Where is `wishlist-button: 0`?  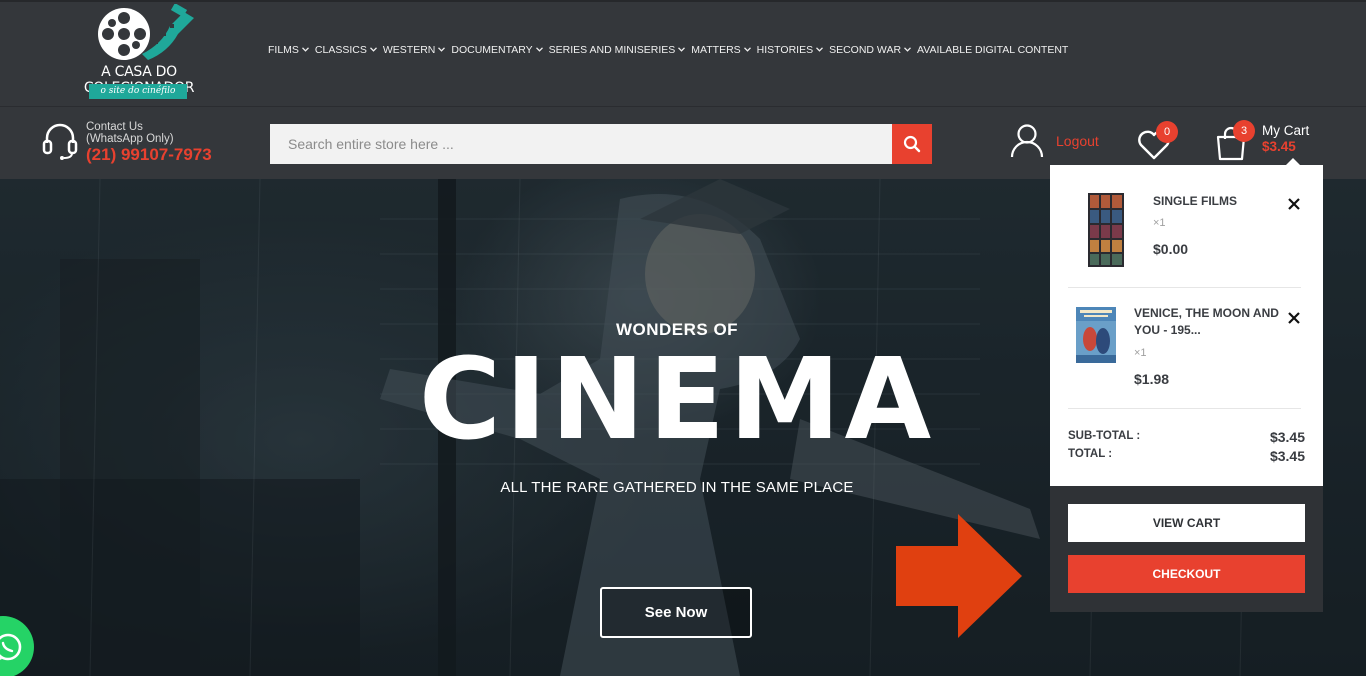
wishlist-button: 0 is located at coordinates (1158, 142).